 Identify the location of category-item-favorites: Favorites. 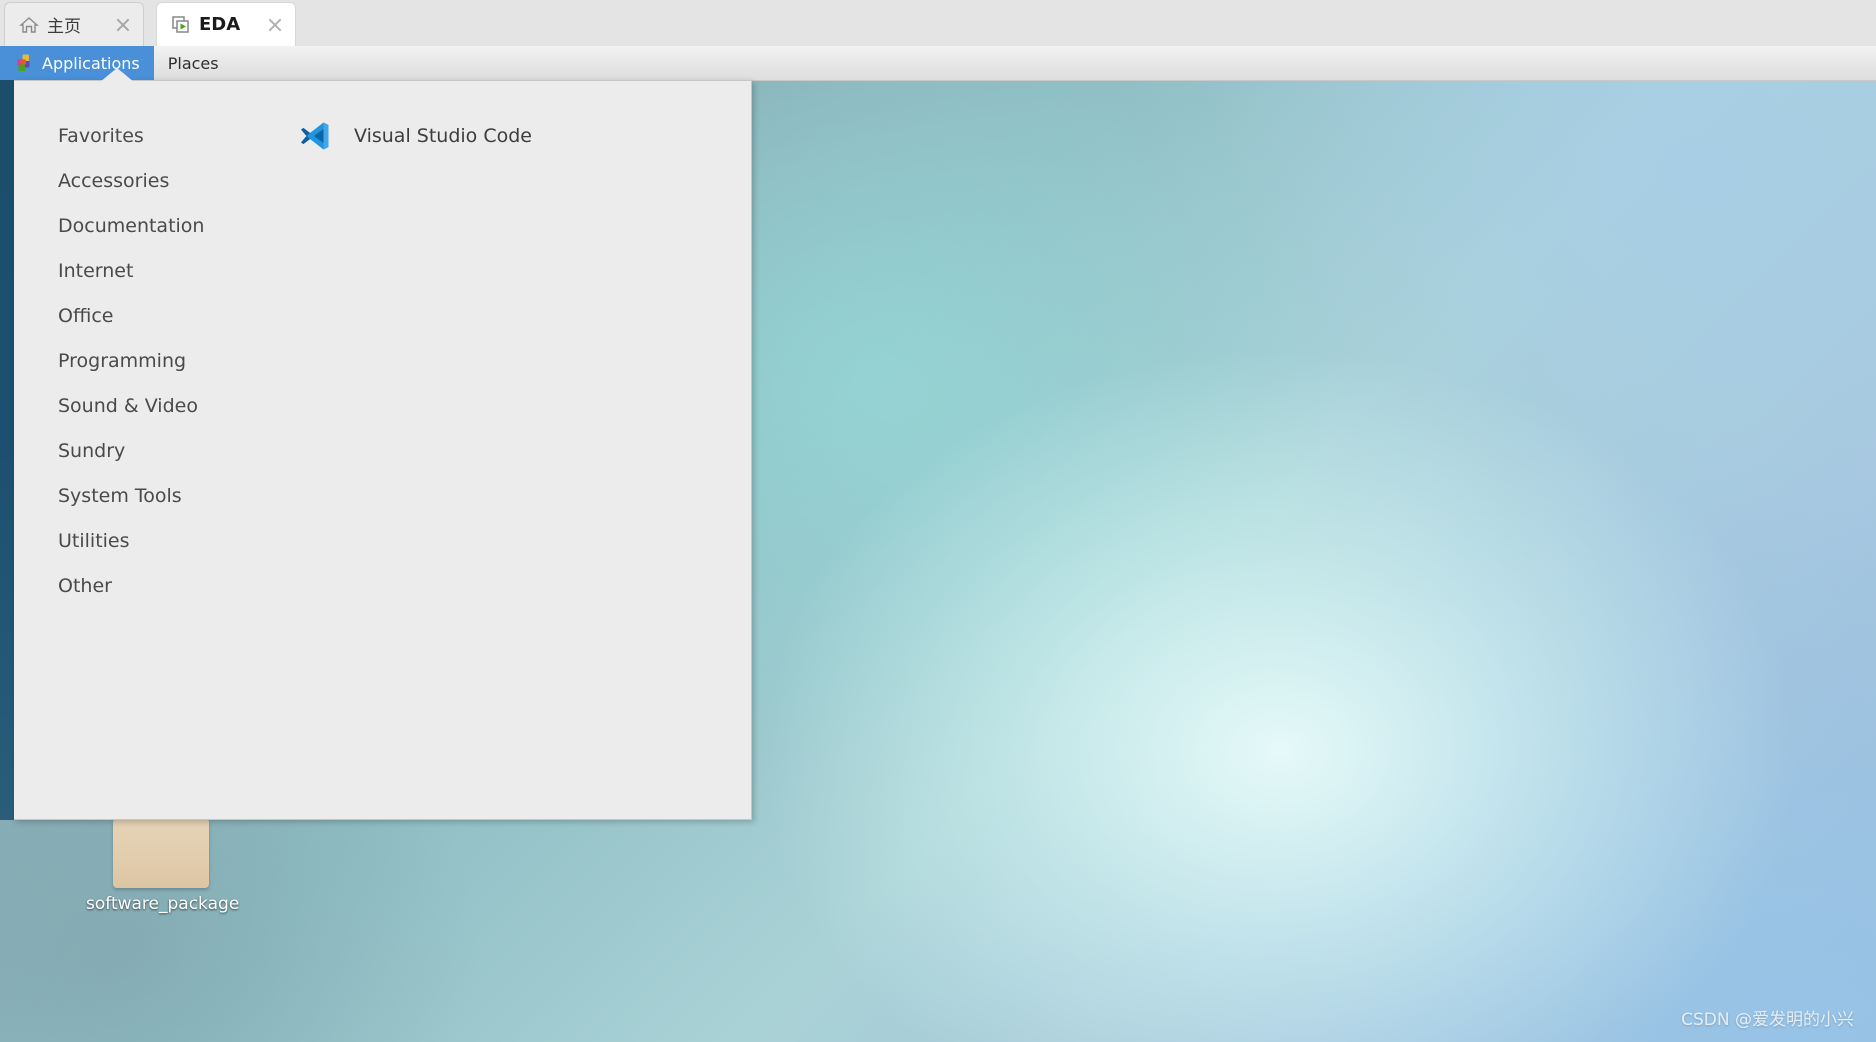
(150, 135).